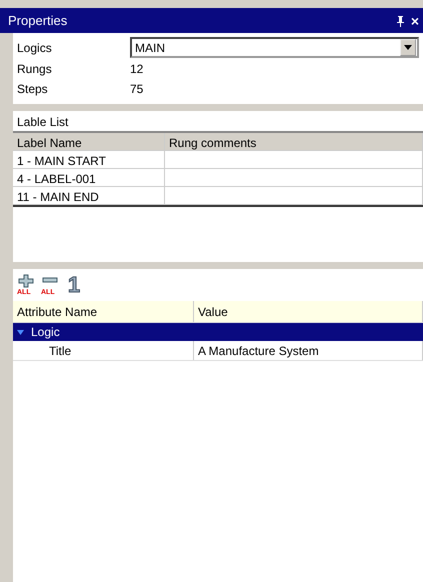  What do you see at coordinates (20, 332) in the screenshot?
I see `expanded-triangle-icon` at bounding box center [20, 332].